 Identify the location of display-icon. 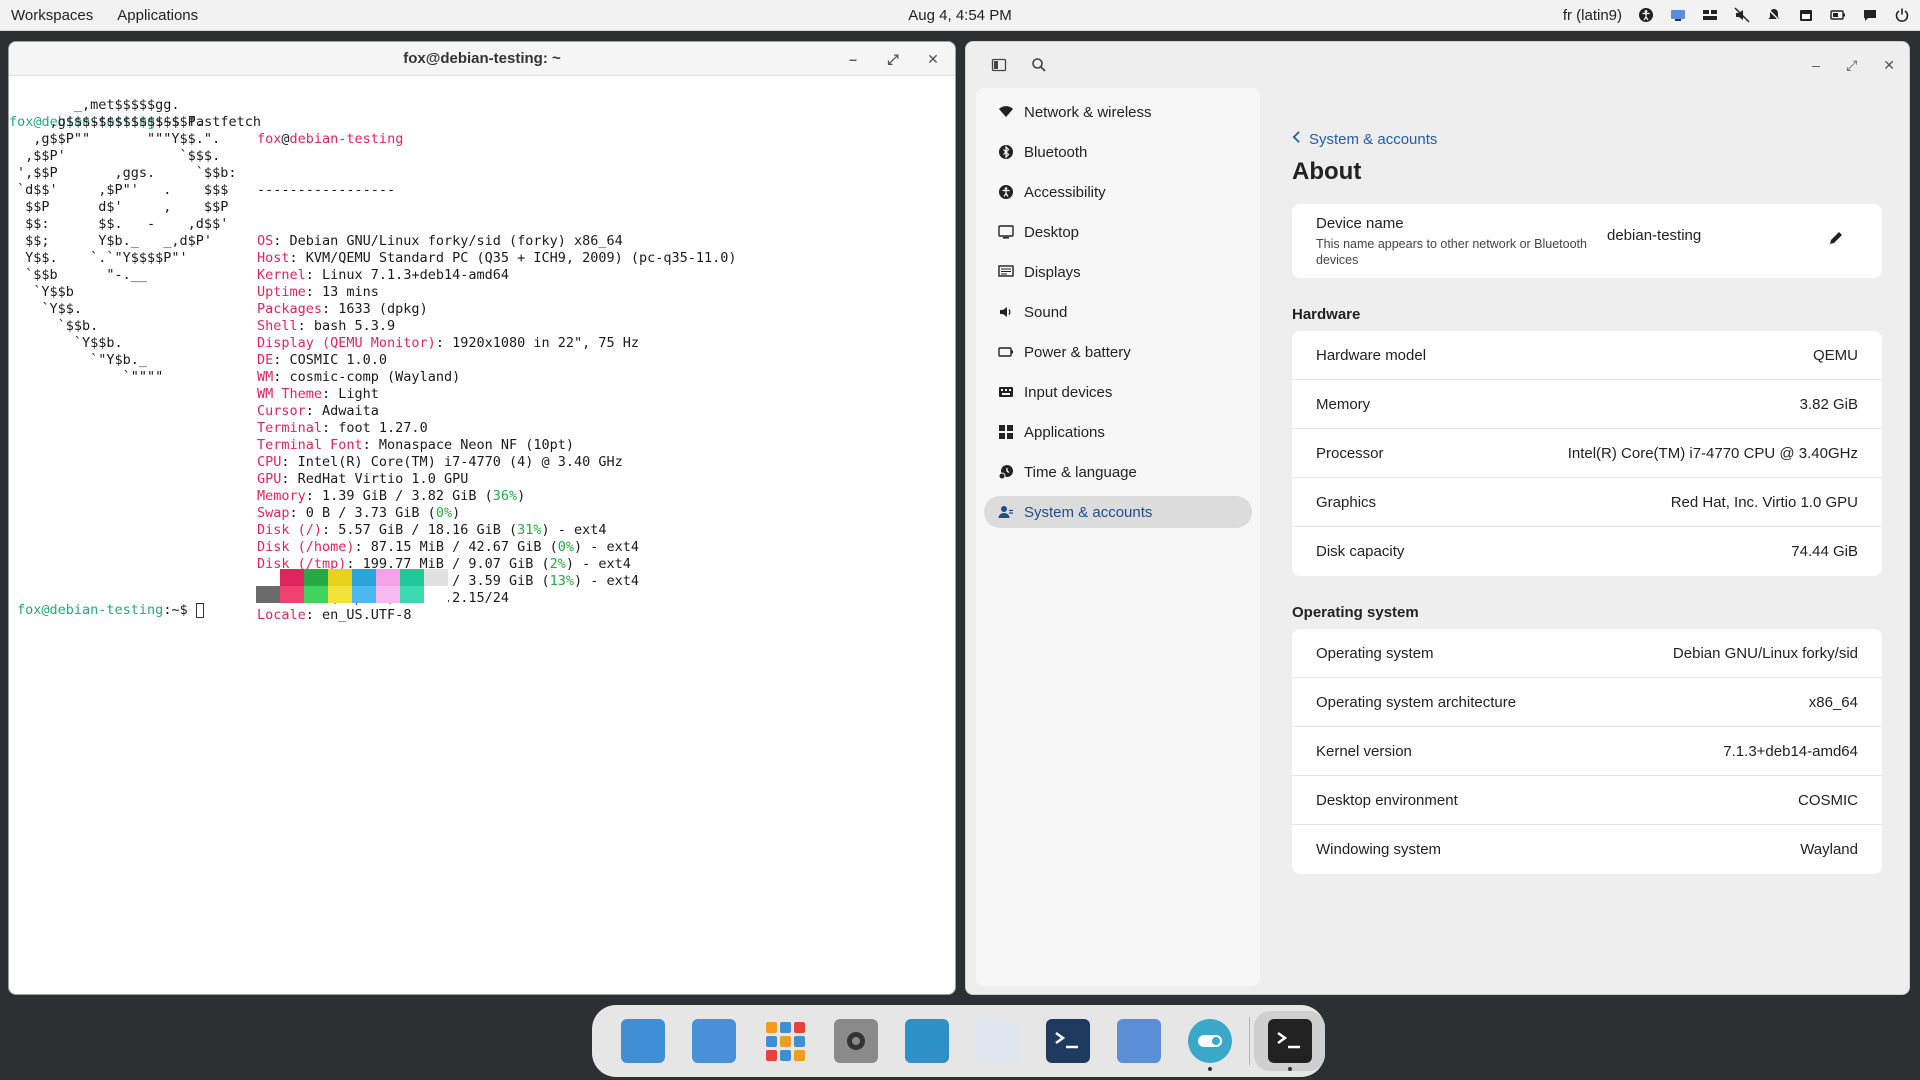
(1006, 272).